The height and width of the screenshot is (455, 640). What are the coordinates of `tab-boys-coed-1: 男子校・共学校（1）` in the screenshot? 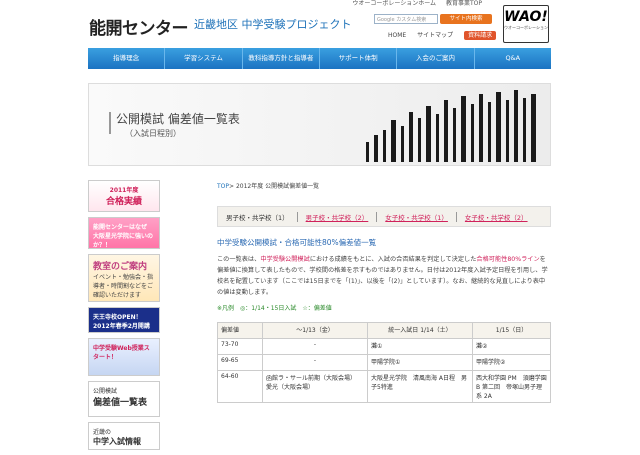 It's located at (257, 217).